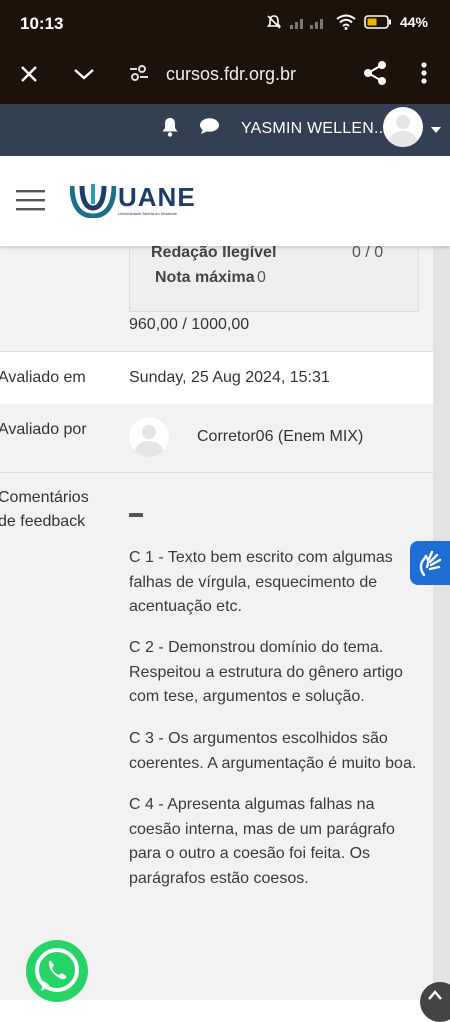 This screenshot has width=450, height=1022. What do you see at coordinates (209, 126) in the screenshot?
I see `chat-bubble-icon` at bounding box center [209, 126].